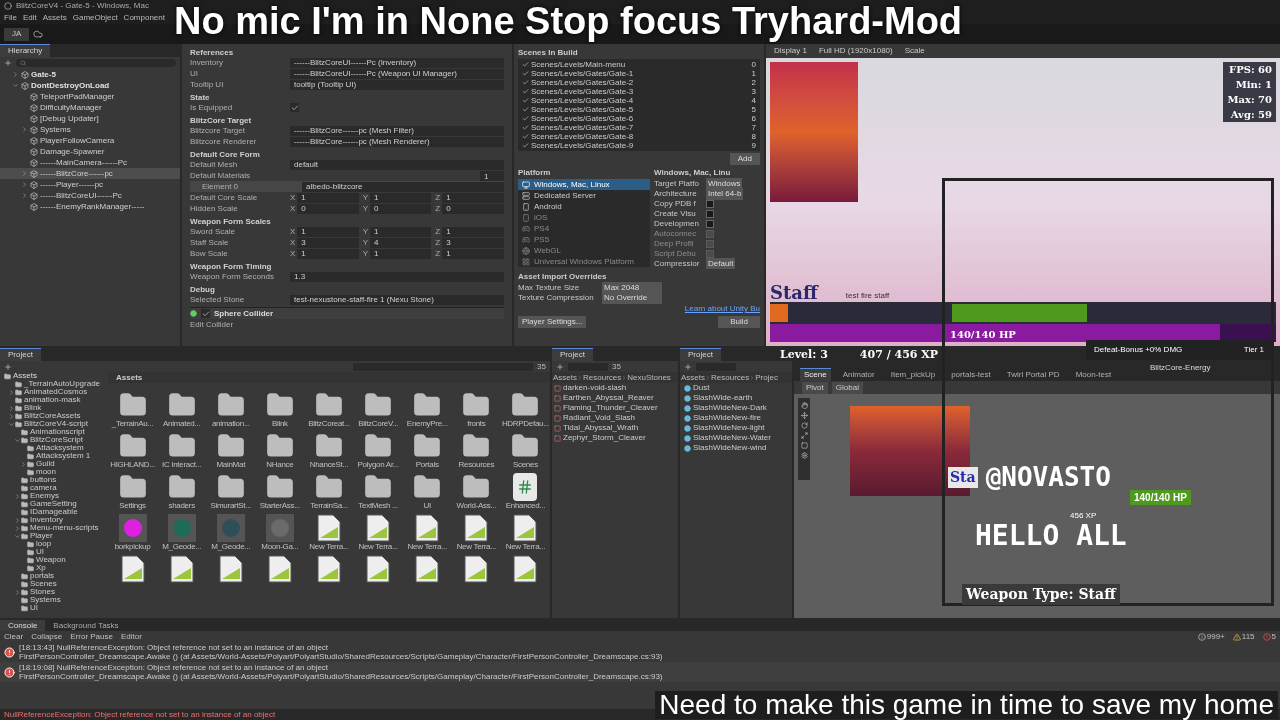 Image resolution: width=1280 pixels, height=720 pixels. What do you see at coordinates (54, 392) in the screenshot?
I see `project-tree-item: AnimatedCosmos` at bounding box center [54, 392].